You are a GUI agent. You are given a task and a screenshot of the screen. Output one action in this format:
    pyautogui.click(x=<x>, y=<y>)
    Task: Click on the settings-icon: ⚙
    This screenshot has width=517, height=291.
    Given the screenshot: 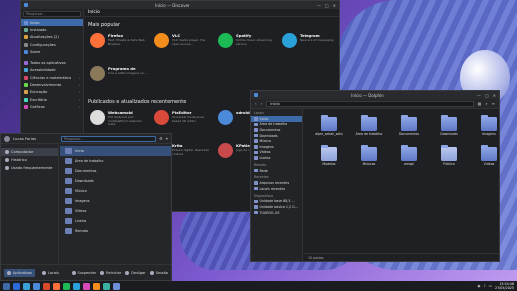 What is the action you would take?
    pyautogui.click(x=161, y=138)
    